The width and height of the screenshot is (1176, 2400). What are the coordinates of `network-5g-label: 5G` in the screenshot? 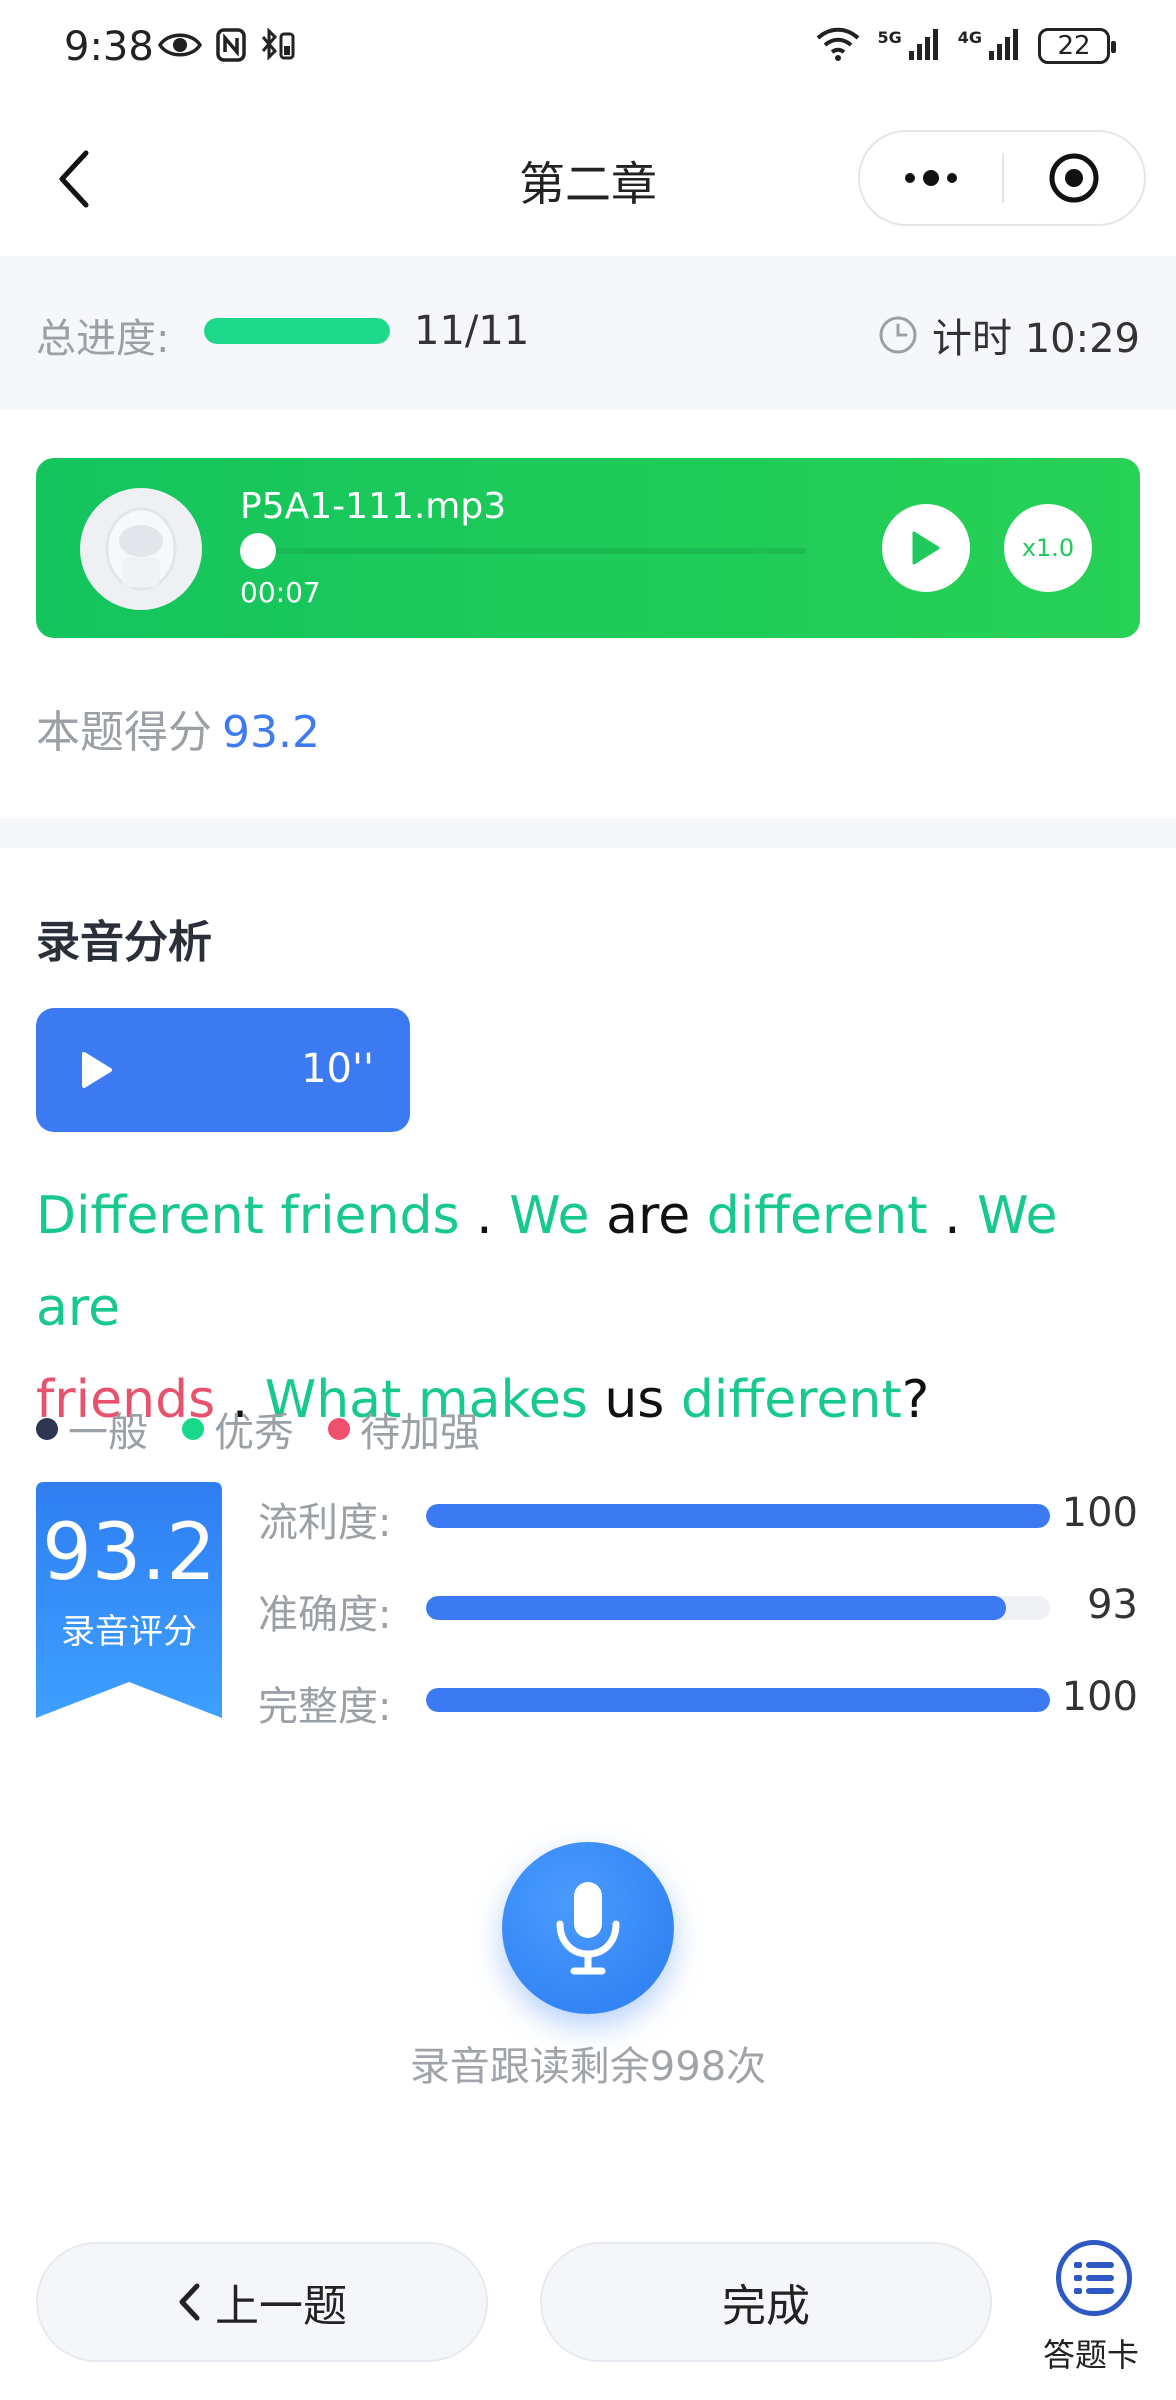 It's located at (889, 37).